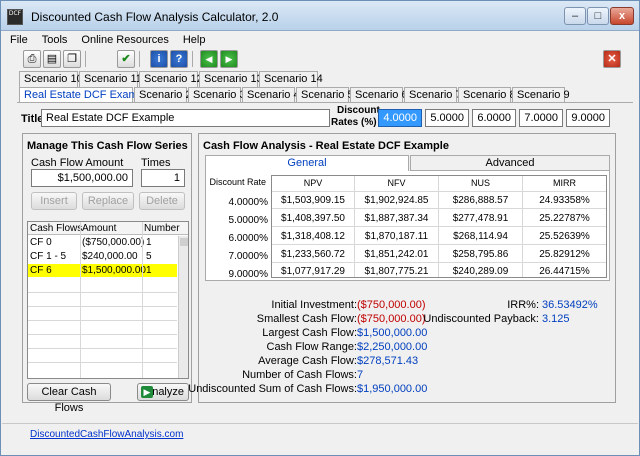 The width and height of the screenshot is (640, 456). What do you see at coordinates (69, 398) in the screenshot?
I see `clear-cash-flows-button: Clear Cash Flows` at bounding box center [69, 398].